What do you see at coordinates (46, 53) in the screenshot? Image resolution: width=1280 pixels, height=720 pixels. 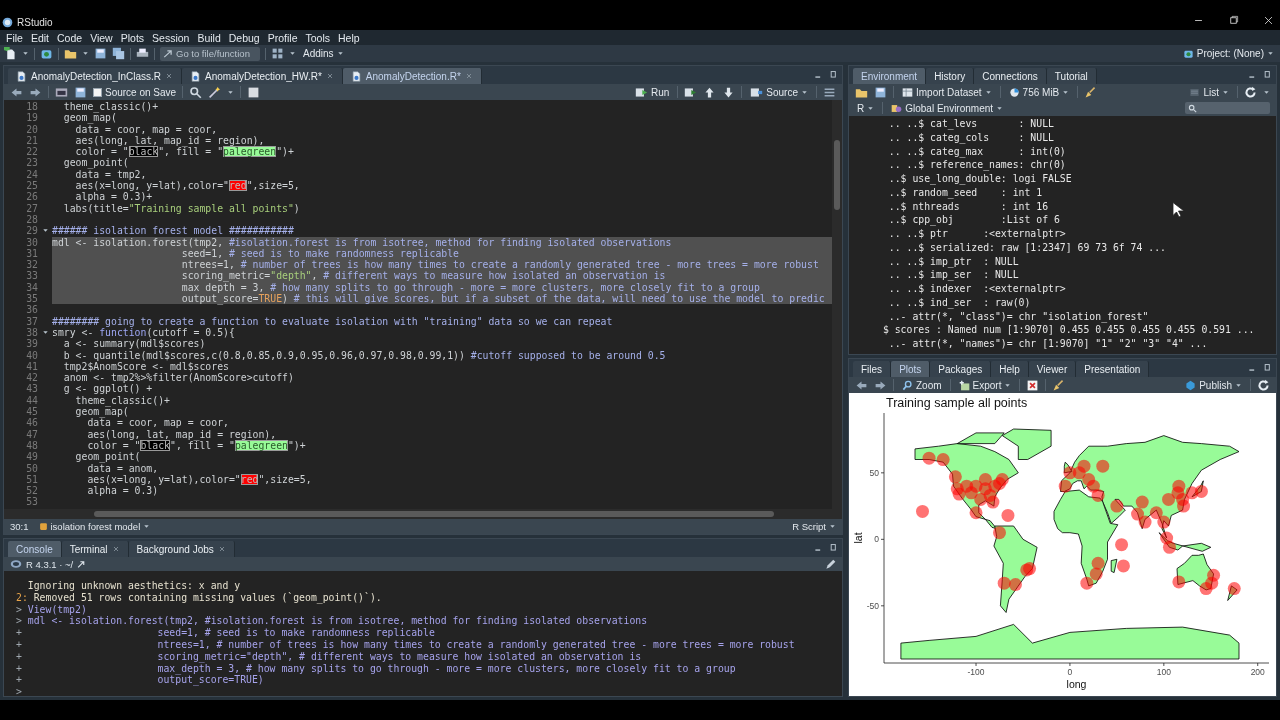 I see `new-project-icon` at bounding box center [46, 53].